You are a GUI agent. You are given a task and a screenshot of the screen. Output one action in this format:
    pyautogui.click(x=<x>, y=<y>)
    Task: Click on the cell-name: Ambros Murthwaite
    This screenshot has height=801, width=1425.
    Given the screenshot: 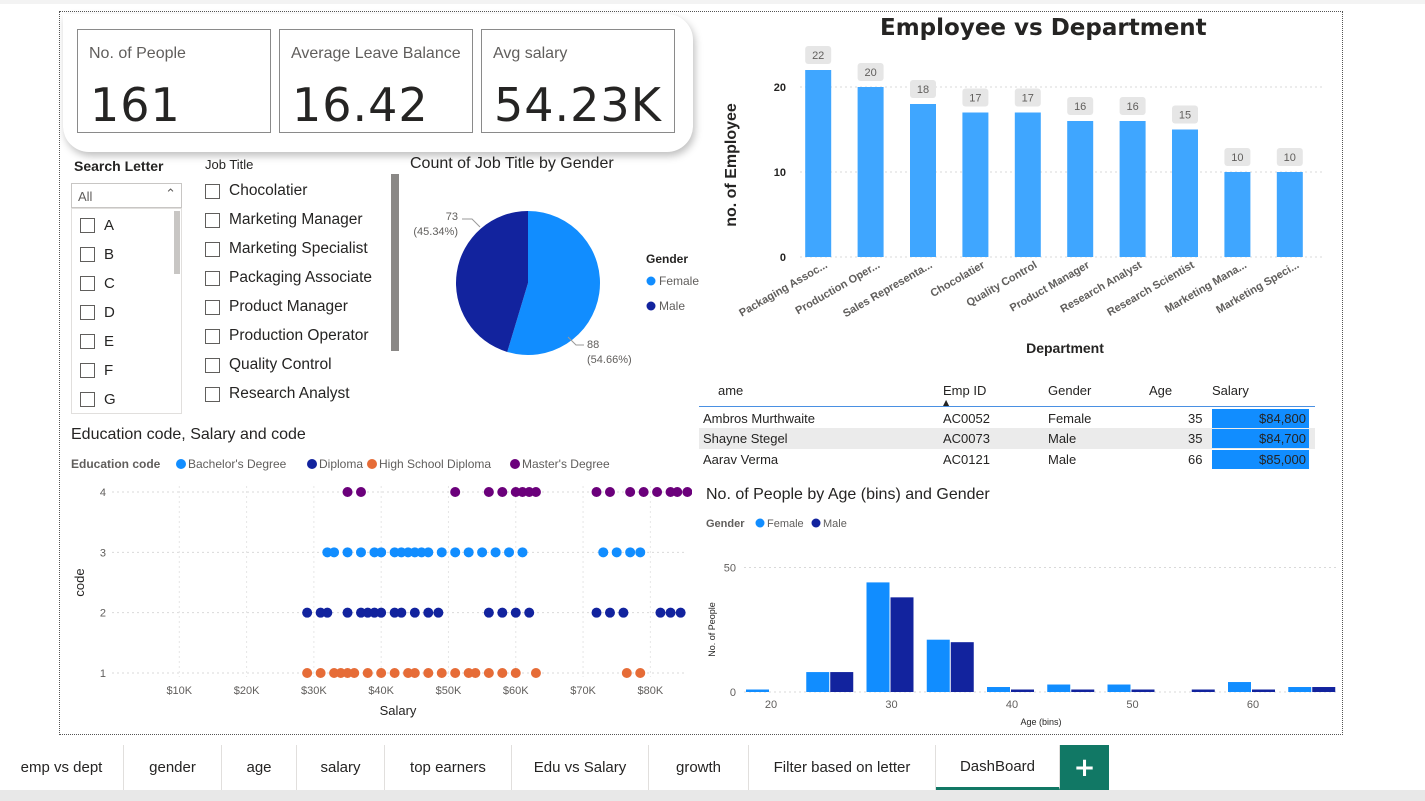 What is the action you would take?
    pyautogui.click(x=759, y=418)
    